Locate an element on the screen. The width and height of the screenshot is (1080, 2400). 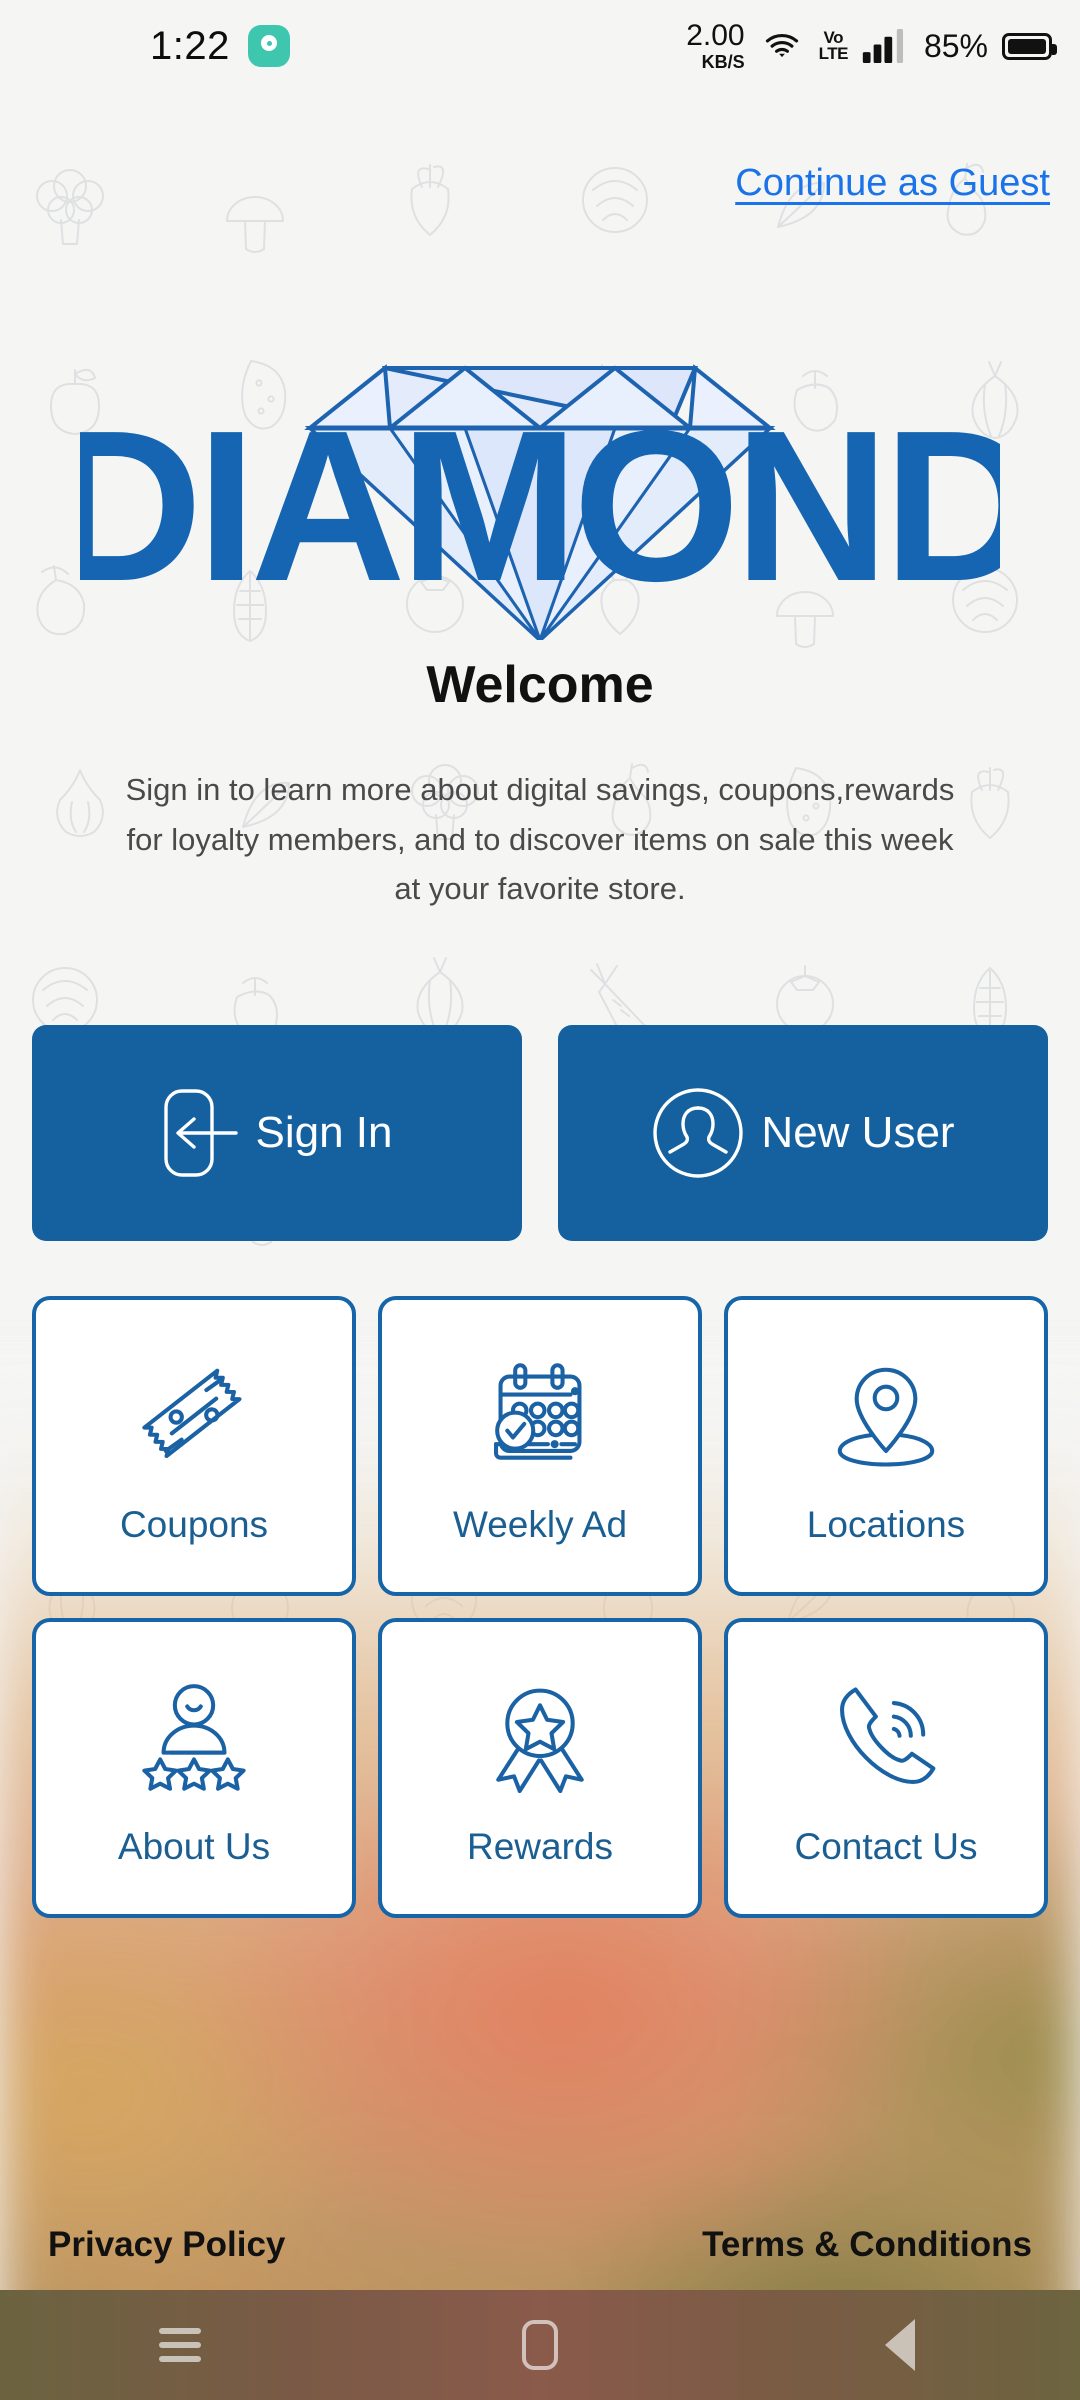
footer-links: Privacy Policy Terms & Conditions is located at coordinates (540, 2245).